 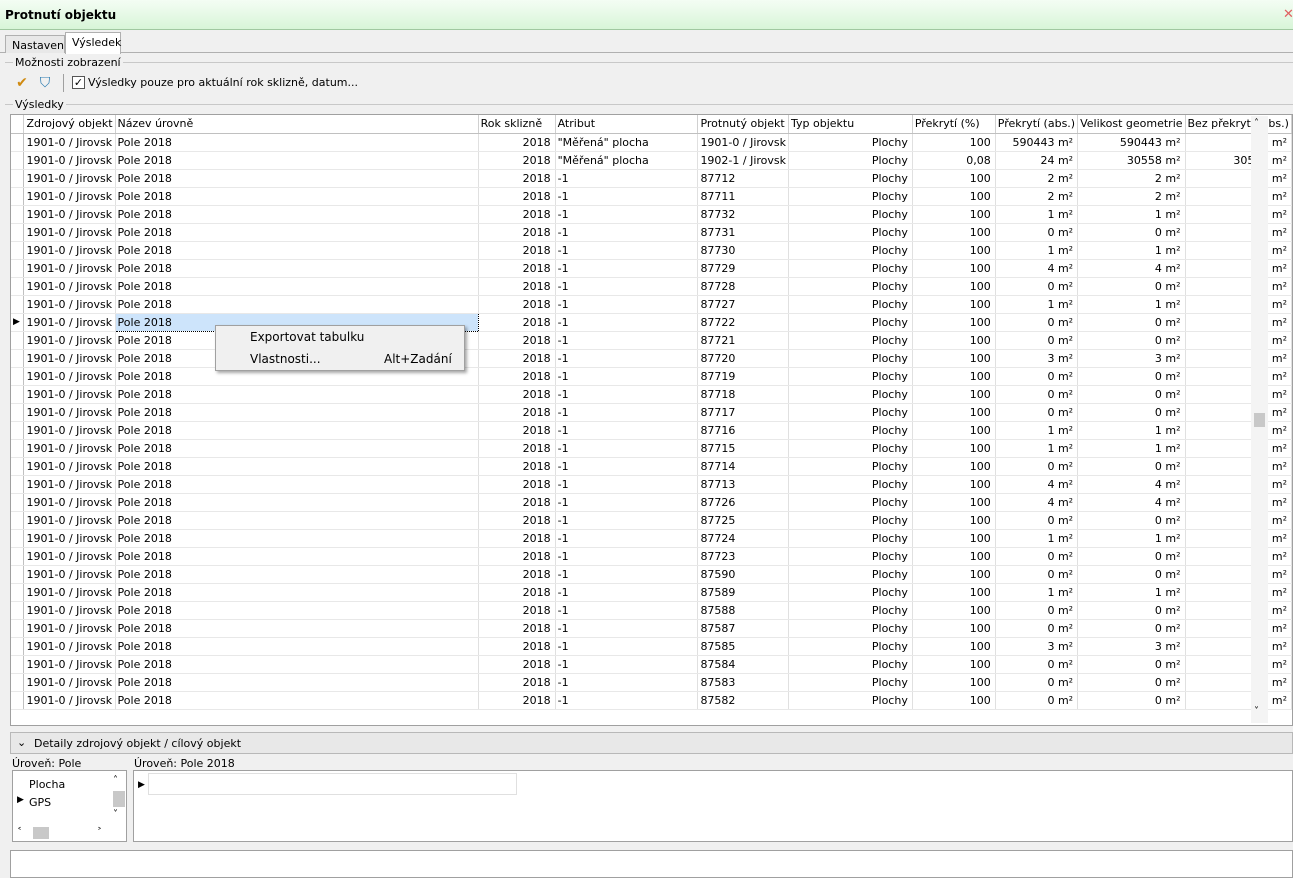 What do you see at coordinates (1131, 142) in the screenshot?
I see `table-cell: 590443 m²` at bounding box center [1131, 142].